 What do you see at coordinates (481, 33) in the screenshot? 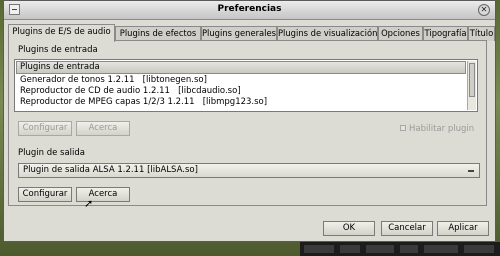
I see `tab-title: Título` at bounding box center [481, 33].